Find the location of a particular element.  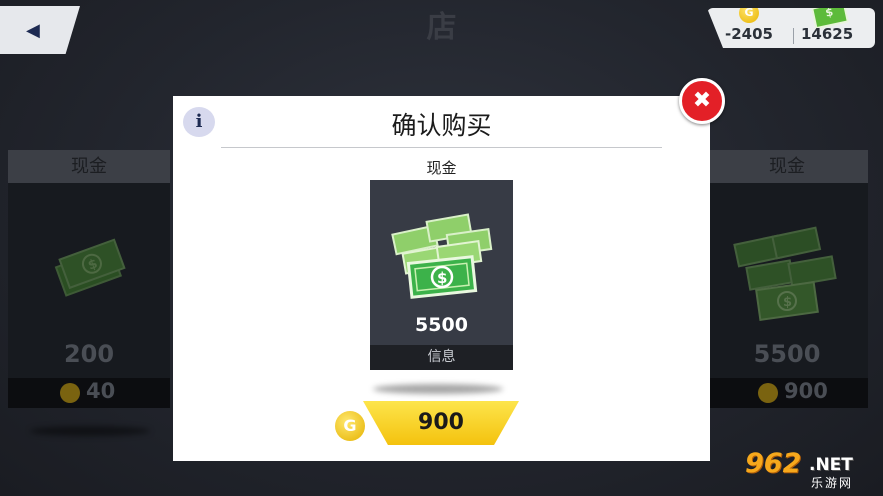

store-card-right: 现金 $ 5500 900 is located at coordinates (787, 279).